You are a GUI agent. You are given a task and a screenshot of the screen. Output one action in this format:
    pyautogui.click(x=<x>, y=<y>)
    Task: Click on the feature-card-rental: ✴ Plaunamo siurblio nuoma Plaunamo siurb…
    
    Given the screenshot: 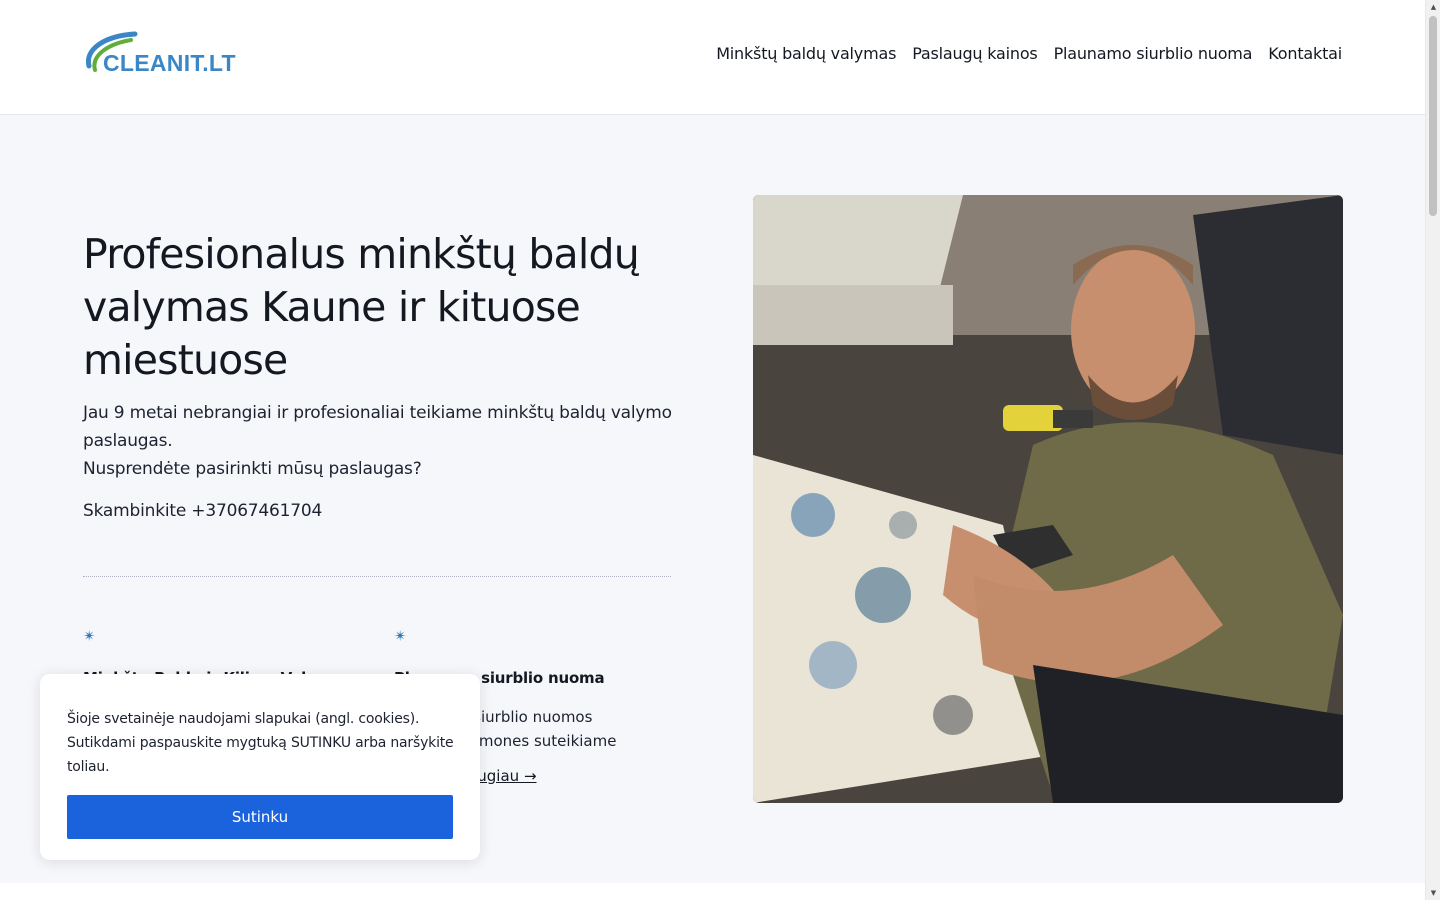 What is the action you would take?
    pyautogui.click(x=534, y=706)
    